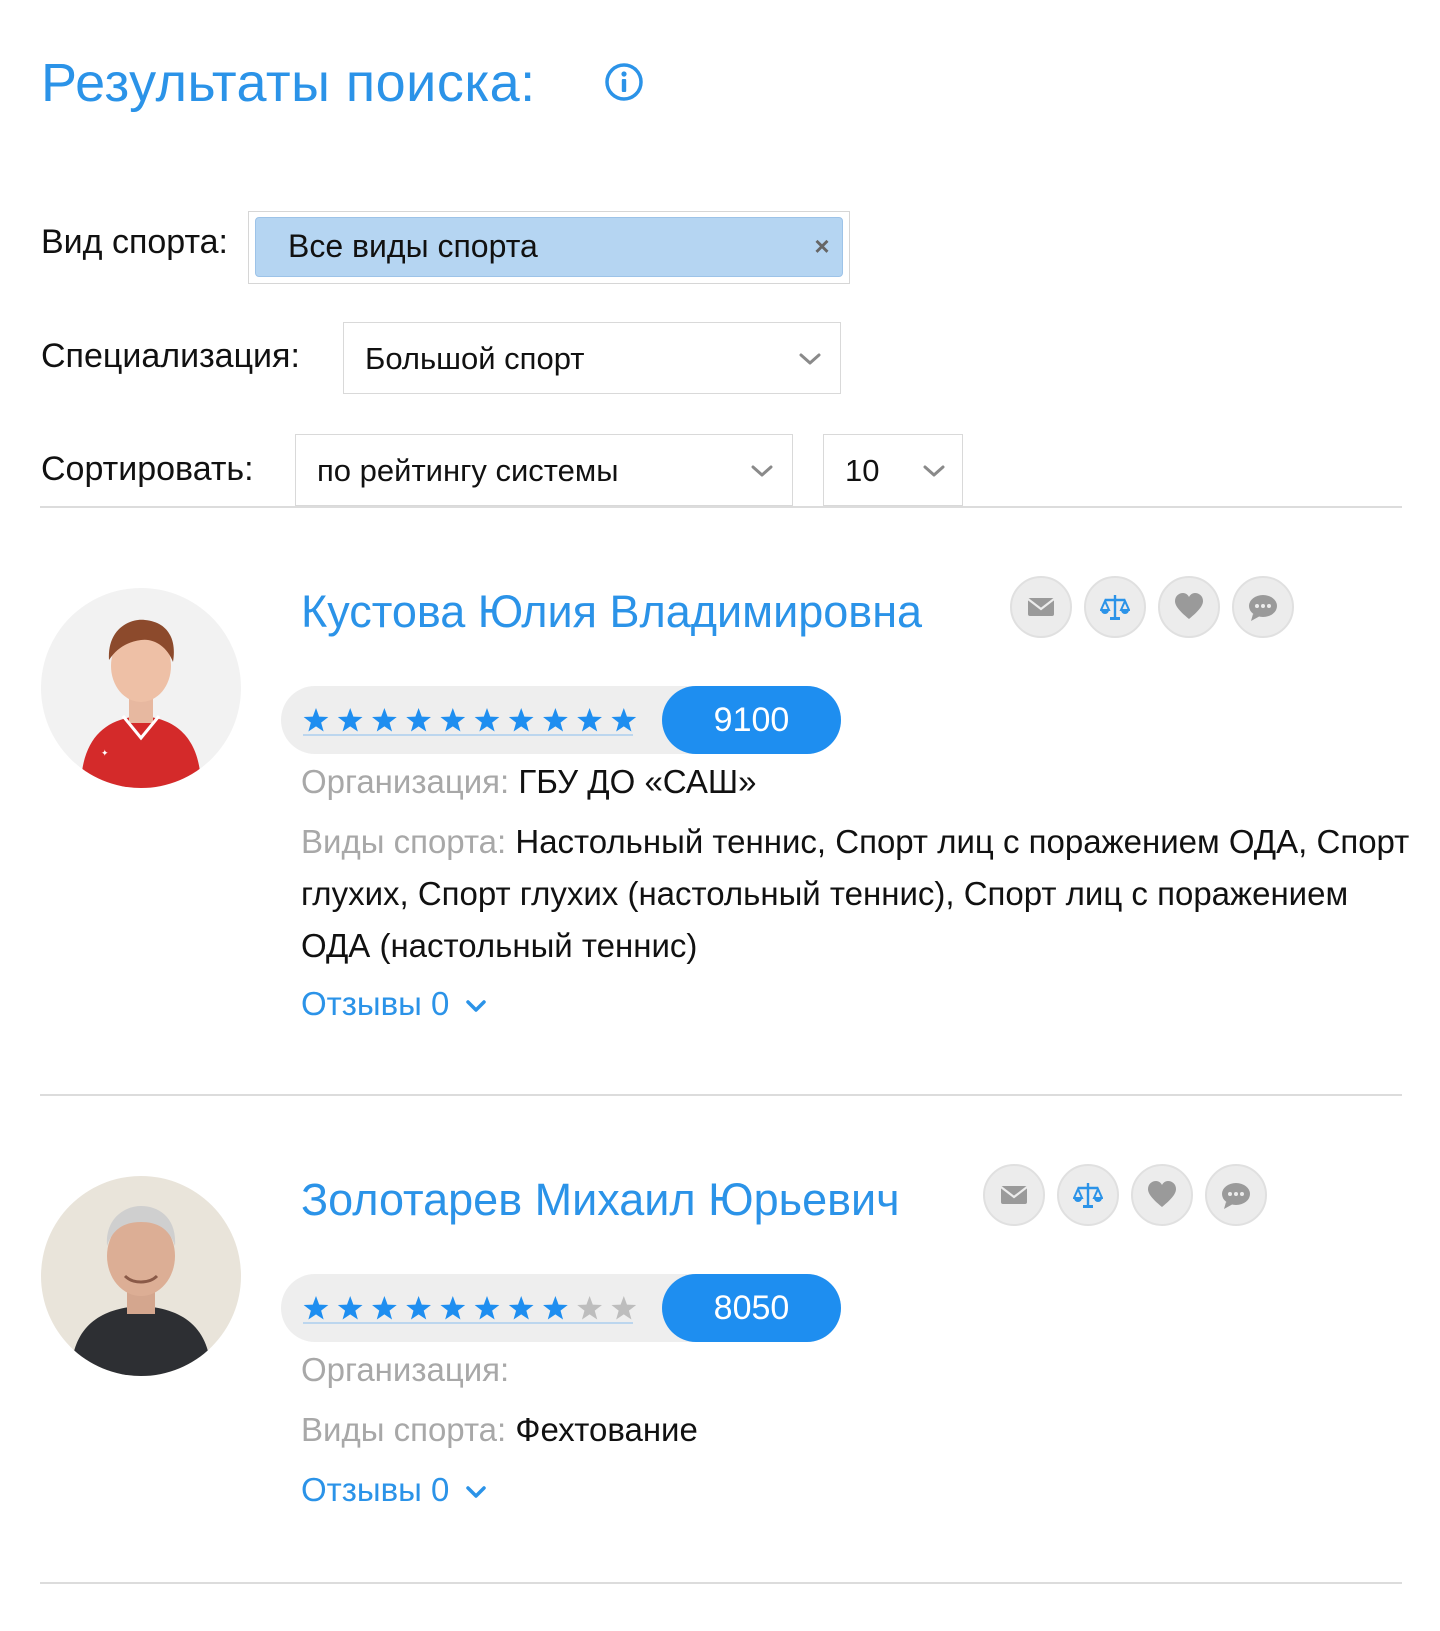  I want to click on rating-bar: 9100, so click(561, 720).